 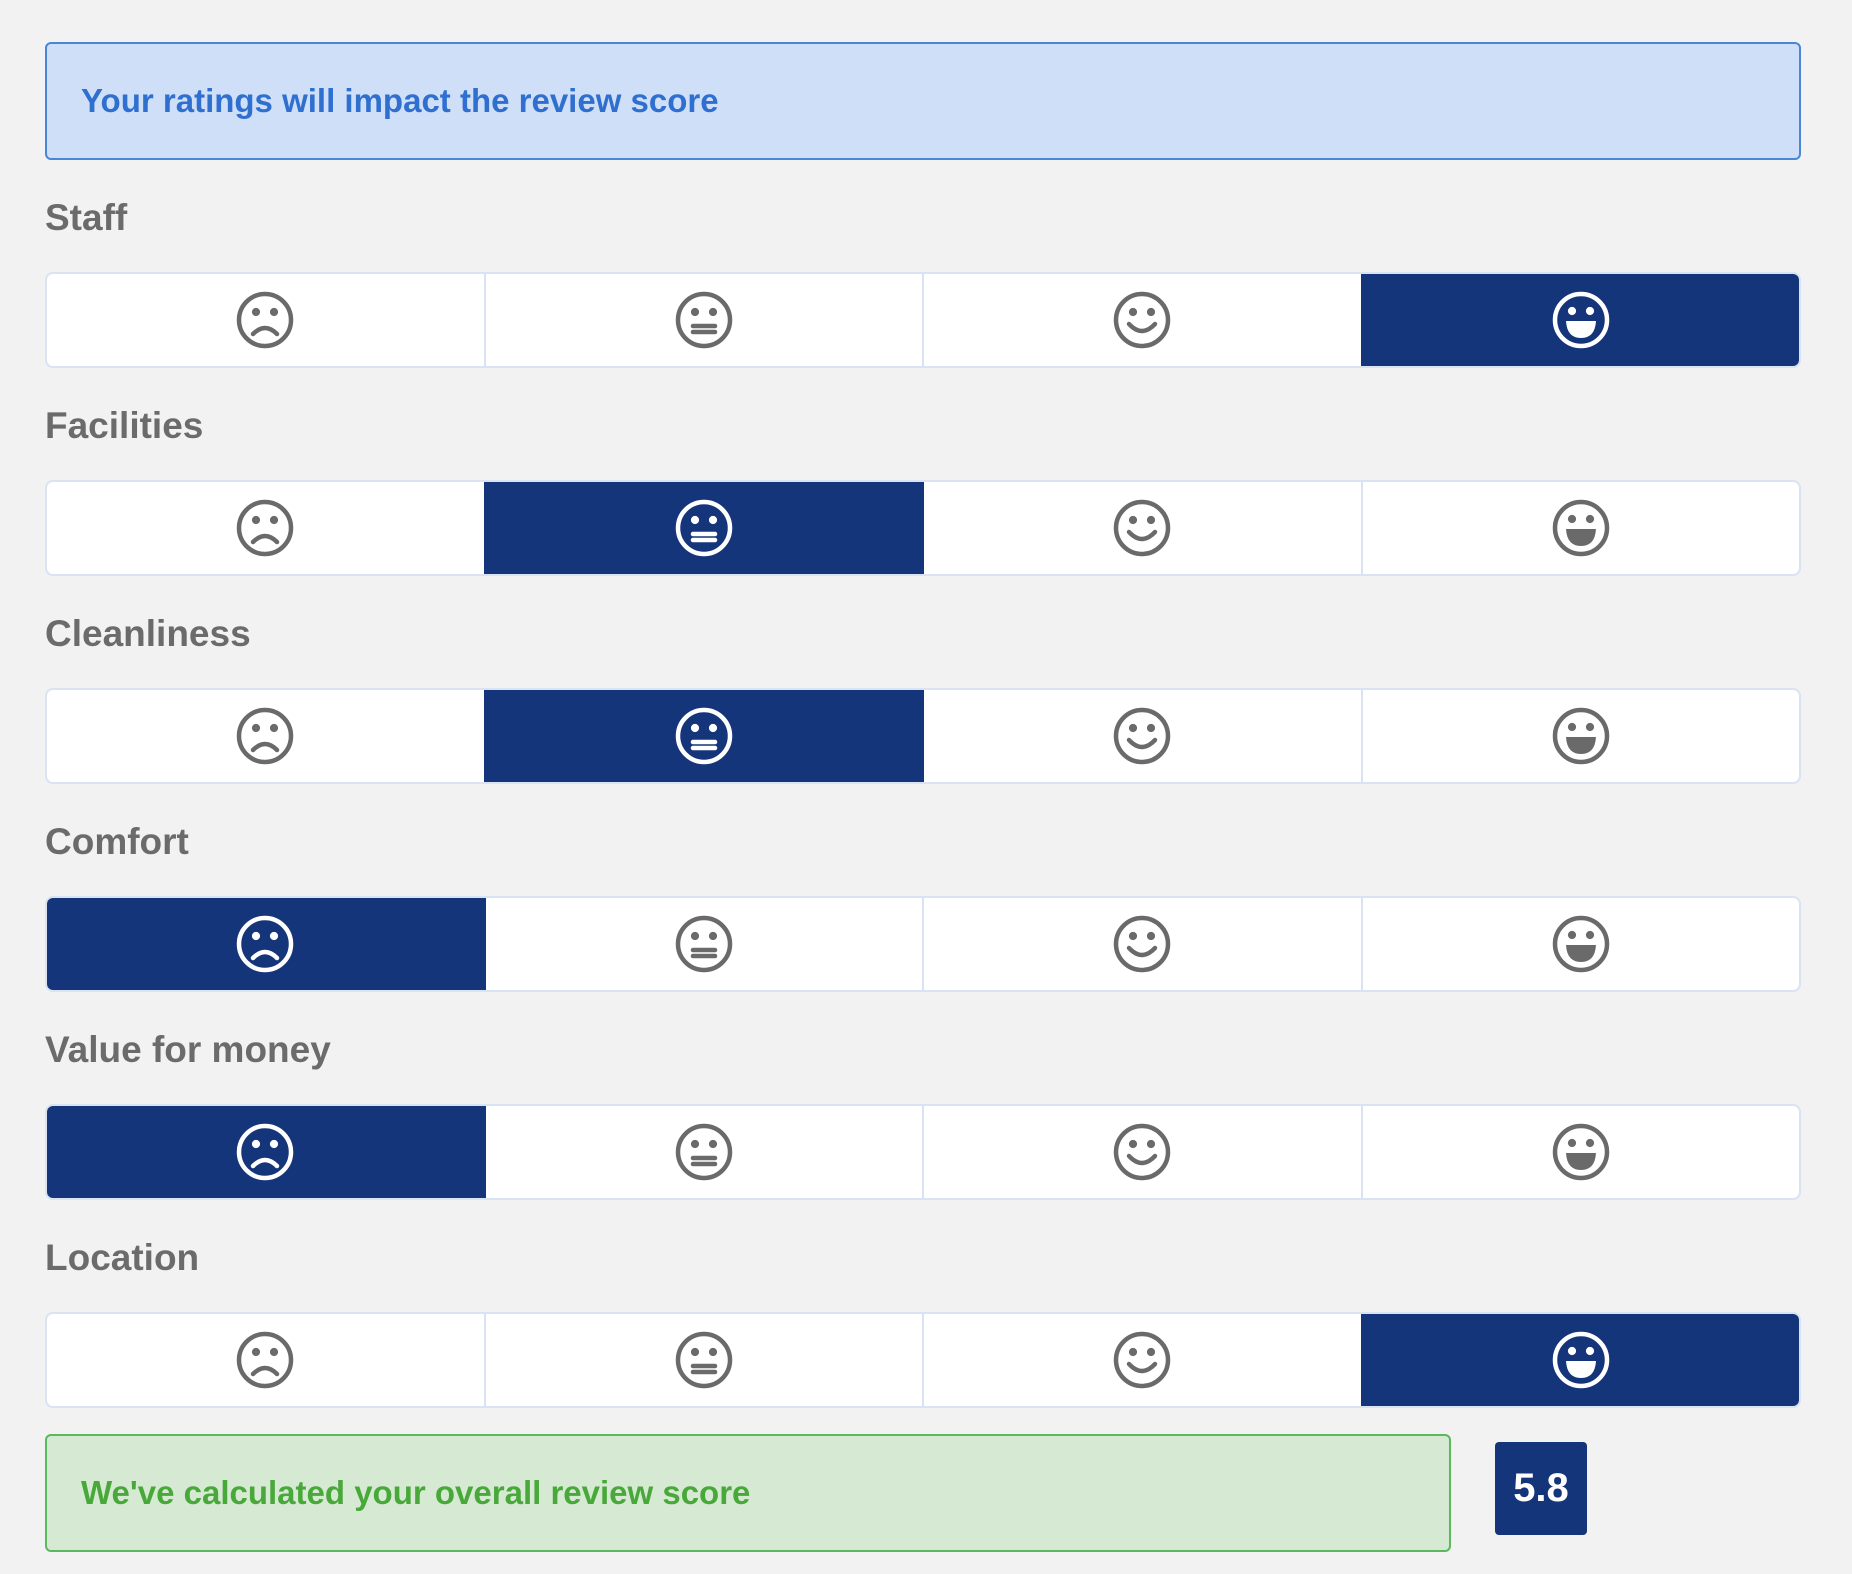 What do you see at coordinates (923, 1304) in the screenshot?
I see `rating-group-location: Location` at bounding box center [923, 1304].